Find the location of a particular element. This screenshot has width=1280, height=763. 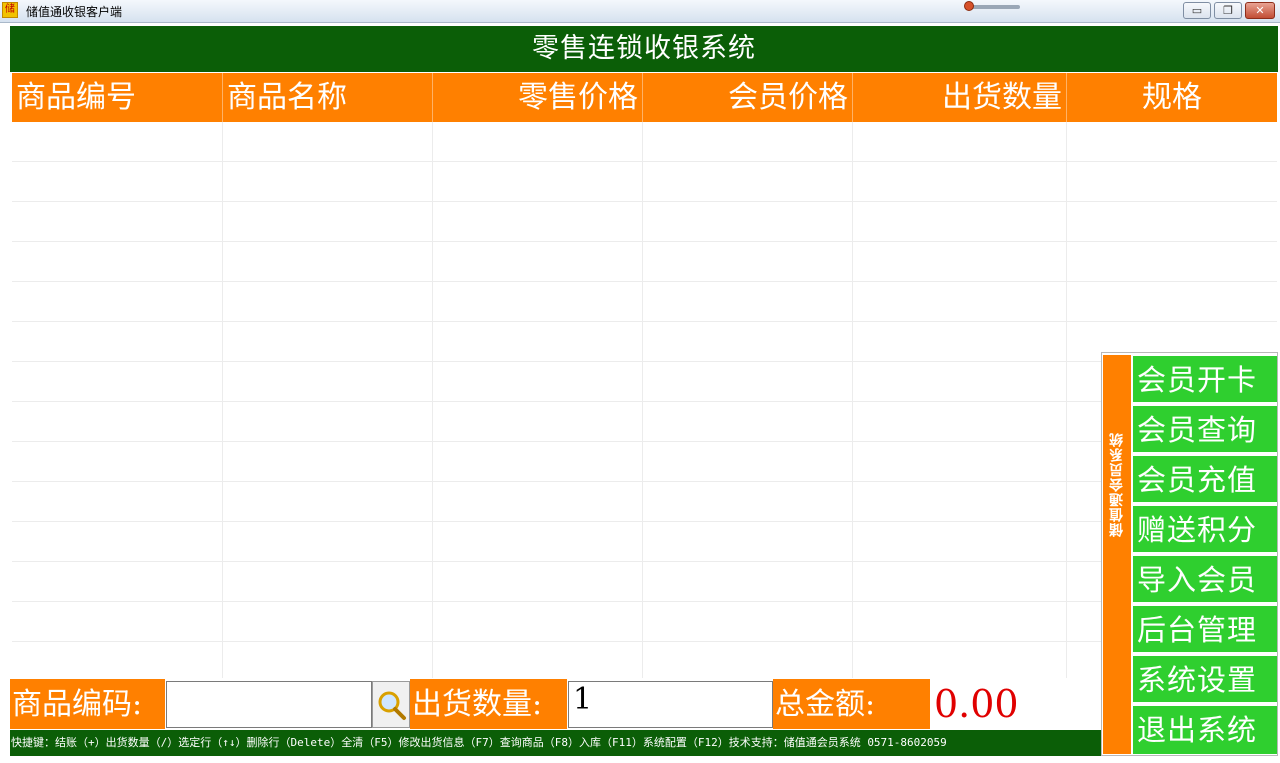

search-button is located at coordinates (391, 704).